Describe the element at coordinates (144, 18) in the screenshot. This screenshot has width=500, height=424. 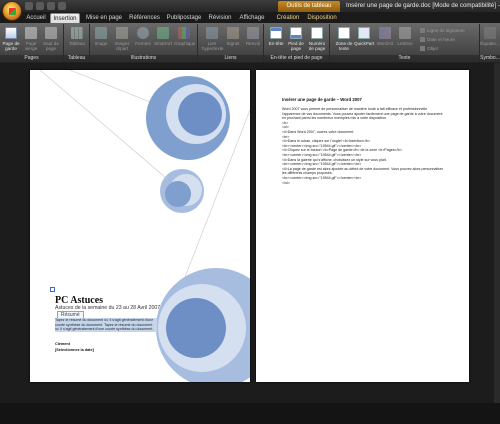
I see `tab-references: Références` at that location.